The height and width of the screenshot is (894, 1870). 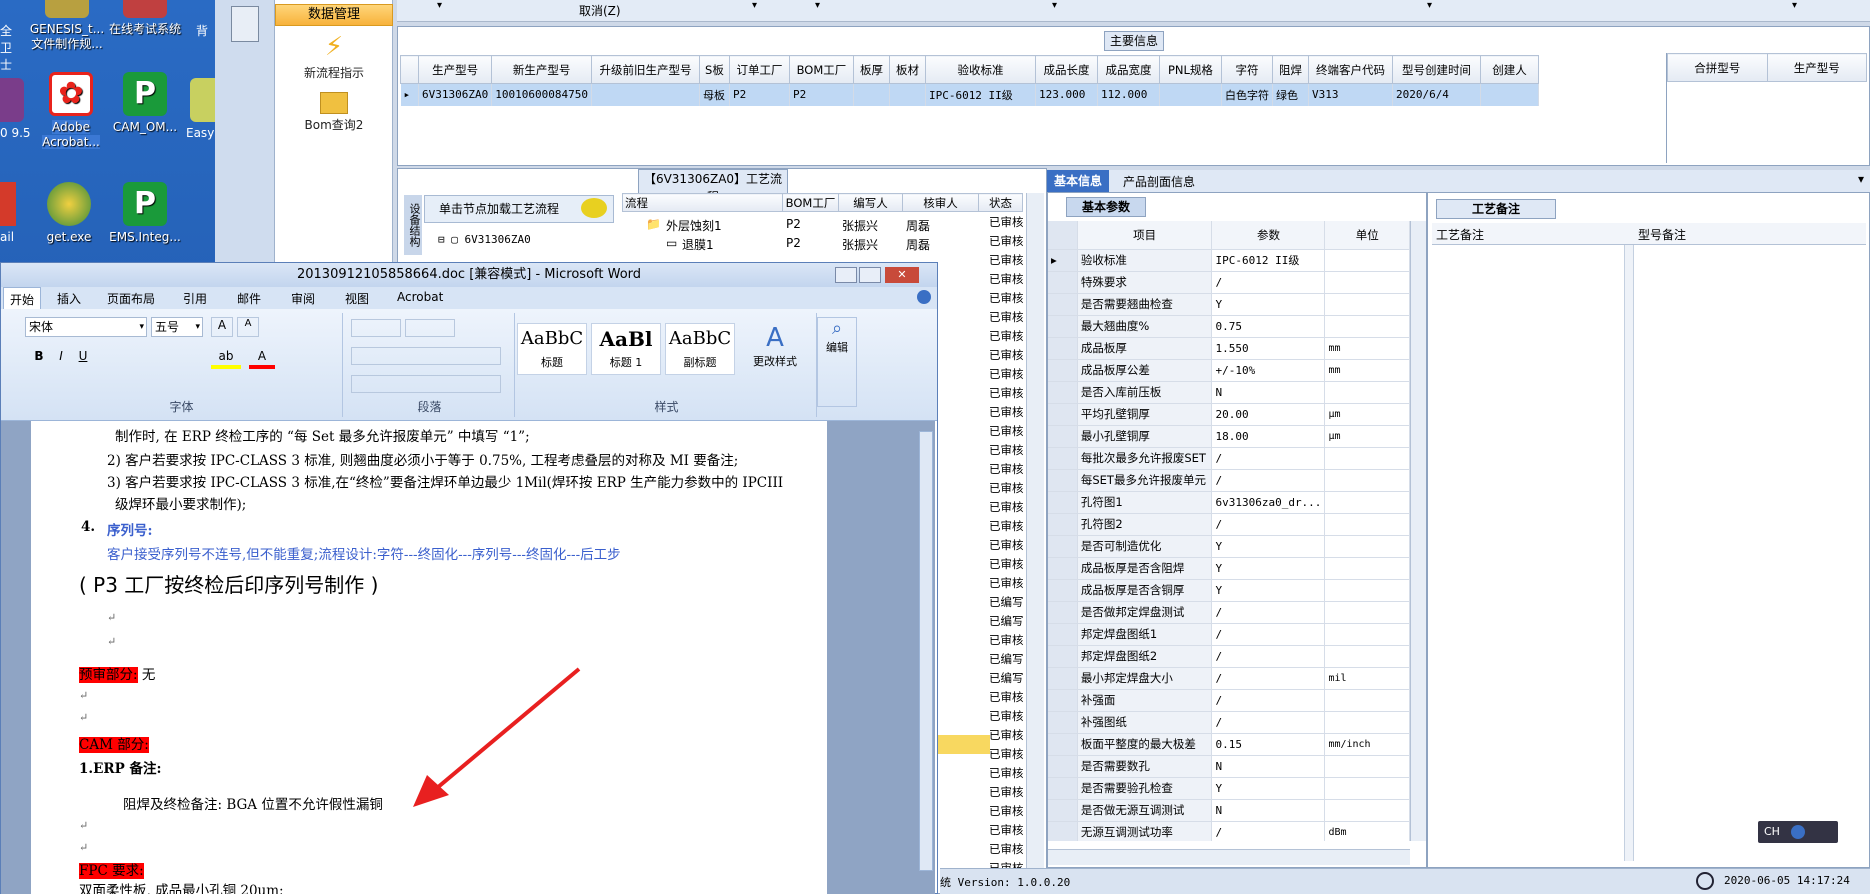 I want to click on param-row: 是否需要翘曲检查 Y, so click(x=1229, y=304).